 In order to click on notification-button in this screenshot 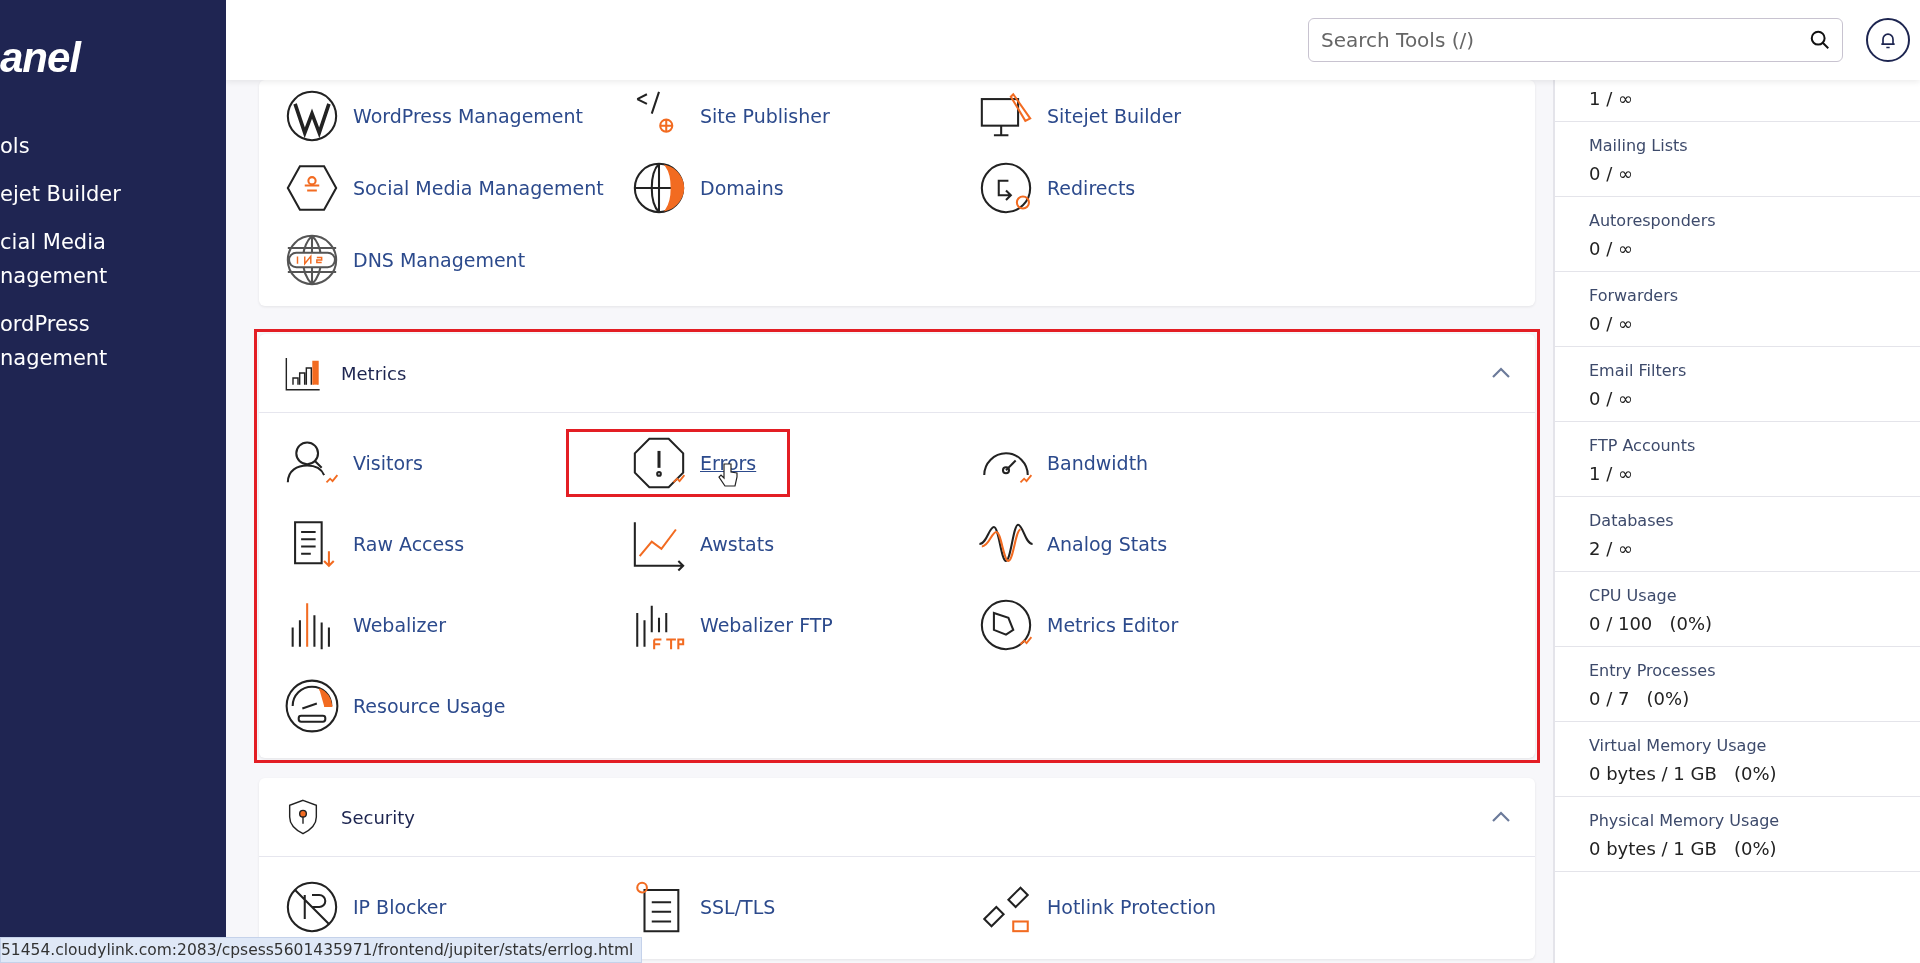, I will do `click(1888, 40)`.